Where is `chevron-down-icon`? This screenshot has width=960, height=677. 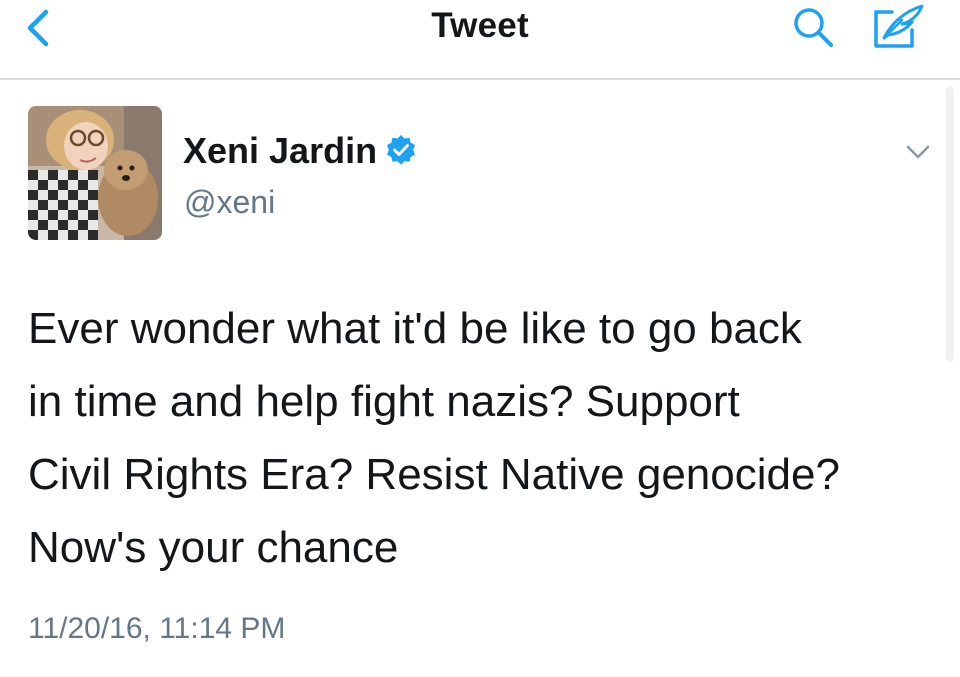
chevron-down-icon is located at coordinates (918, 152).